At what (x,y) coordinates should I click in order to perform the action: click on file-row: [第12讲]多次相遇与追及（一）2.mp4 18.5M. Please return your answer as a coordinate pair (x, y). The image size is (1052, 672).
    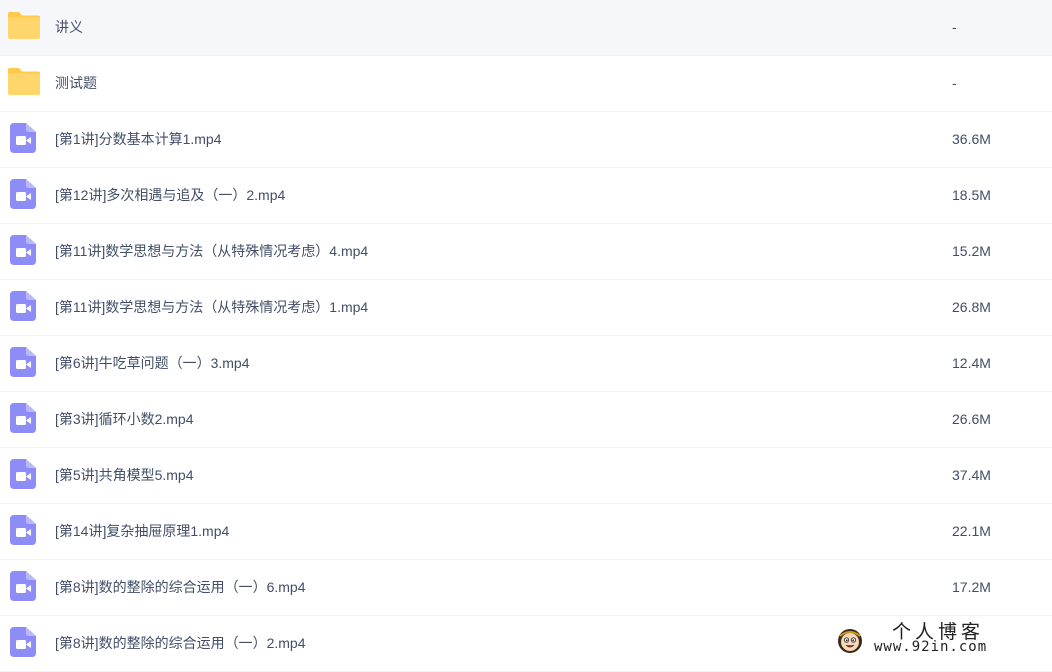
    Looking at the image, I should click on (526, 196).